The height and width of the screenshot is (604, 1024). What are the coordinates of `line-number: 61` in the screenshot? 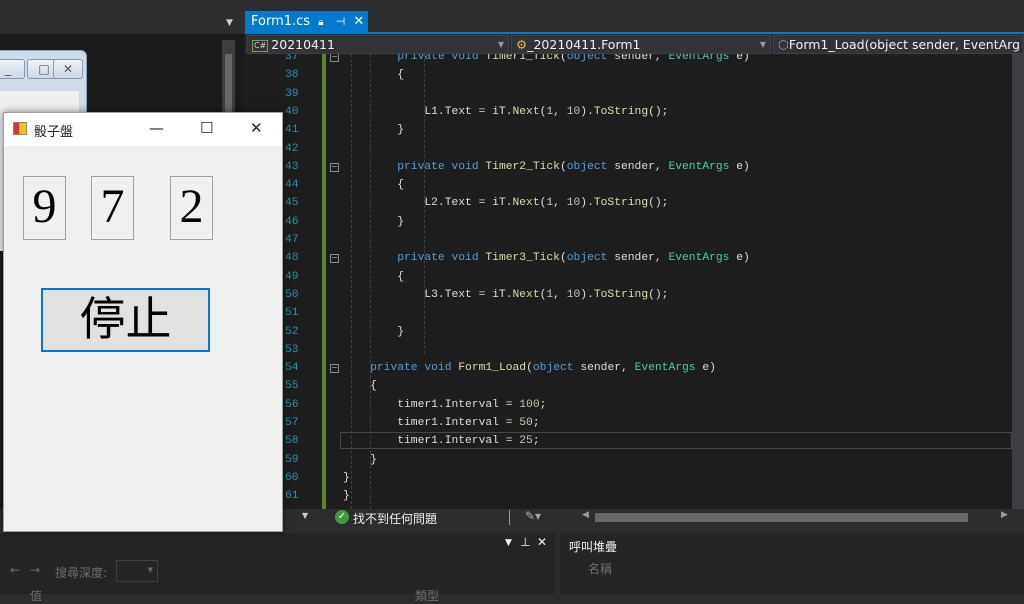 It's located at (292, 496).